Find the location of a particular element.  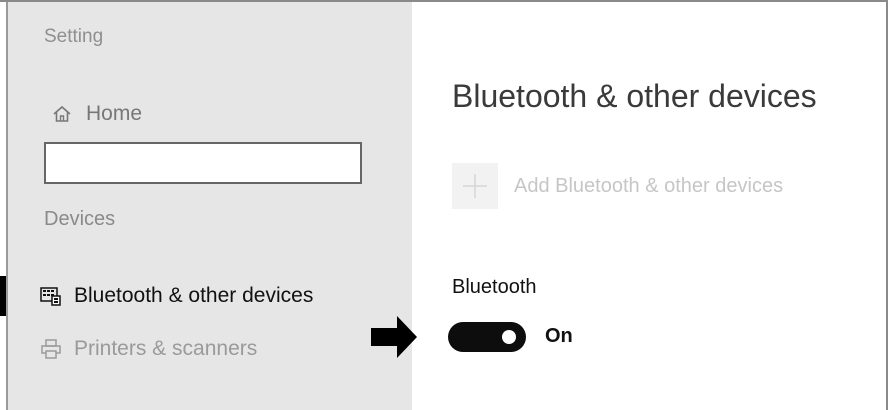

sidebar-item-bluetooth: Bluetooth & other devices is located at coordinates (176, 296).